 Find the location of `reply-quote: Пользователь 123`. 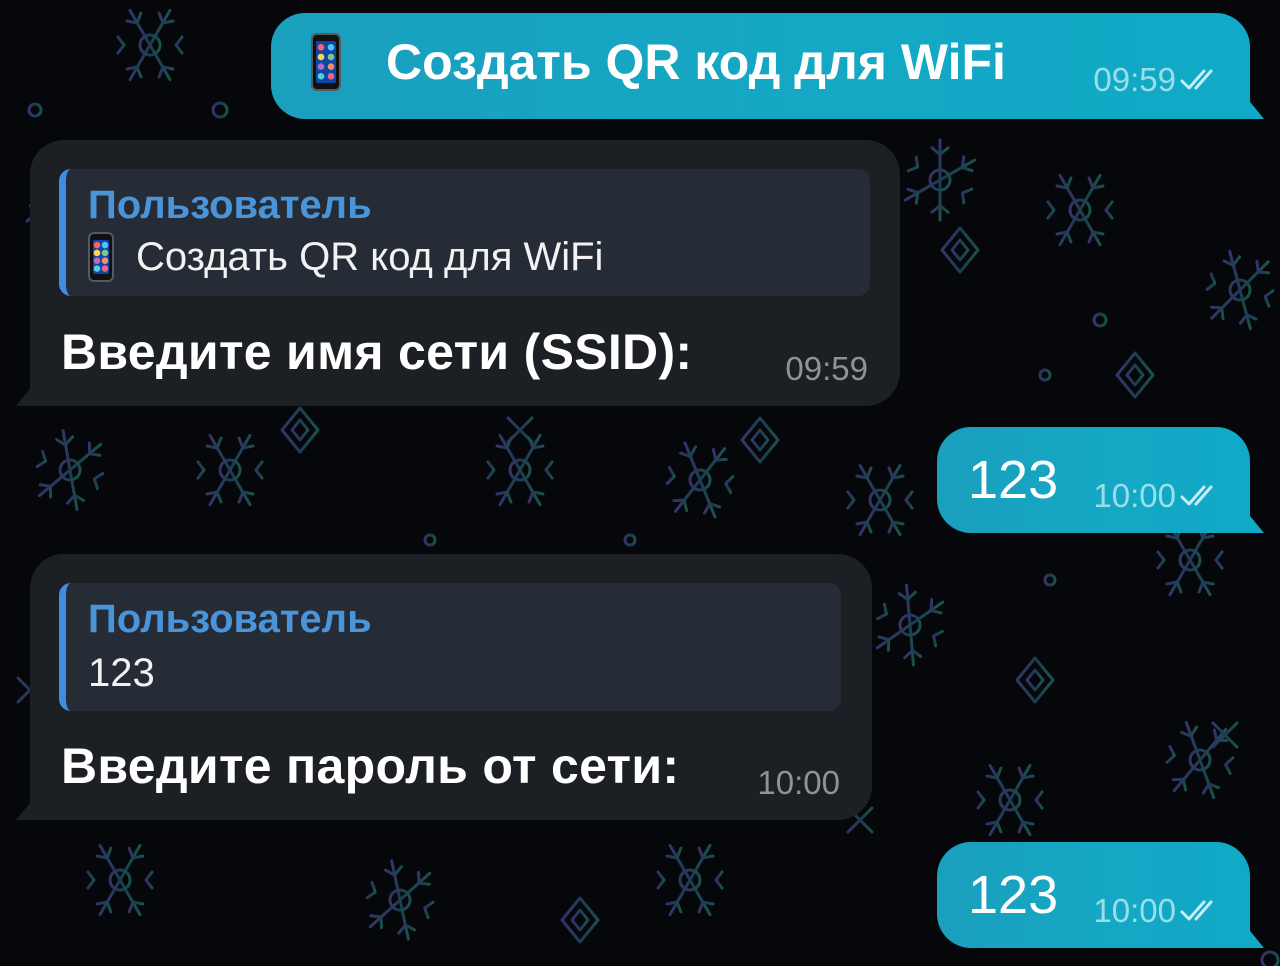

reply-quote: Пользователь 123 is located at coordinates (450, 647).